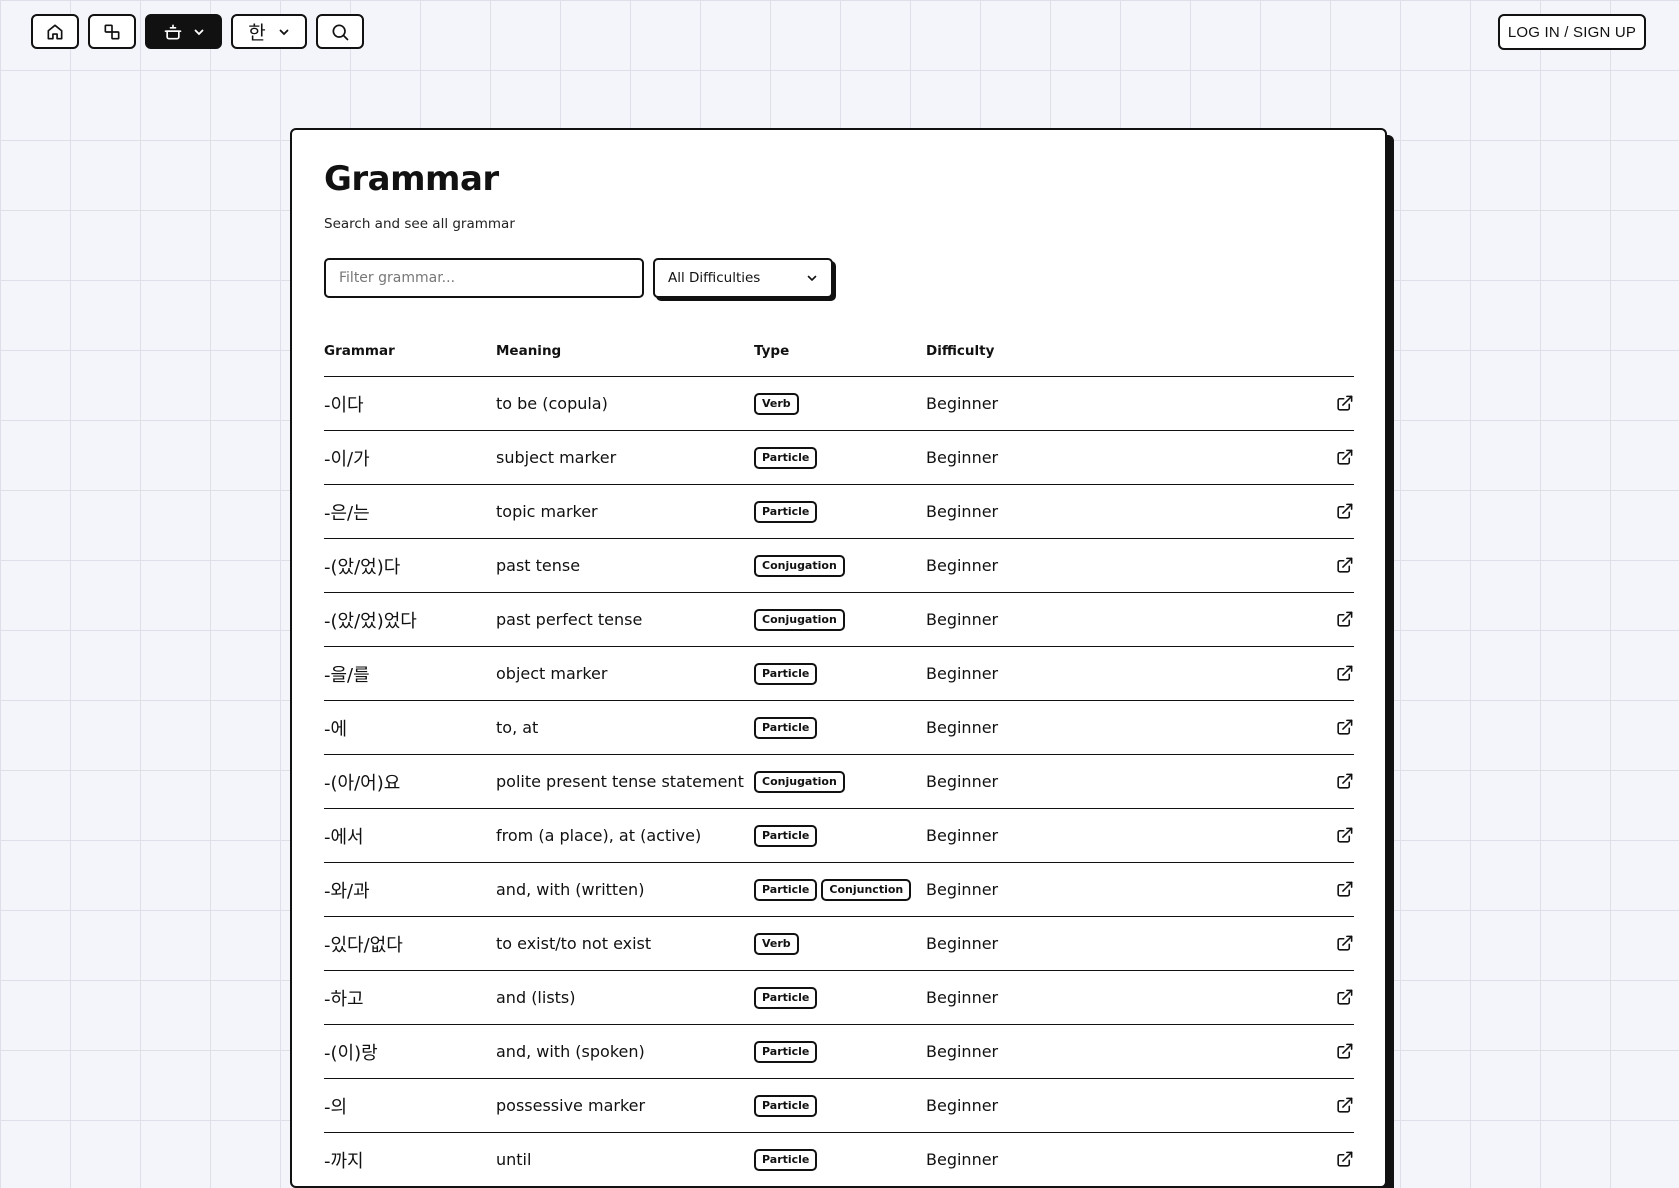 The width and height of the screenshot is (1679, 1188). I want to click on cooking-dropdown-button, so click(183, 31).